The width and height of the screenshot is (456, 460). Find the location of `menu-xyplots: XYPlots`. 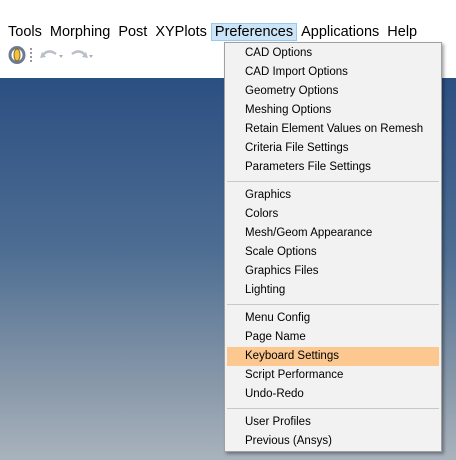

menu-xyplots: XYPlots is located at coordinates (181, 32).